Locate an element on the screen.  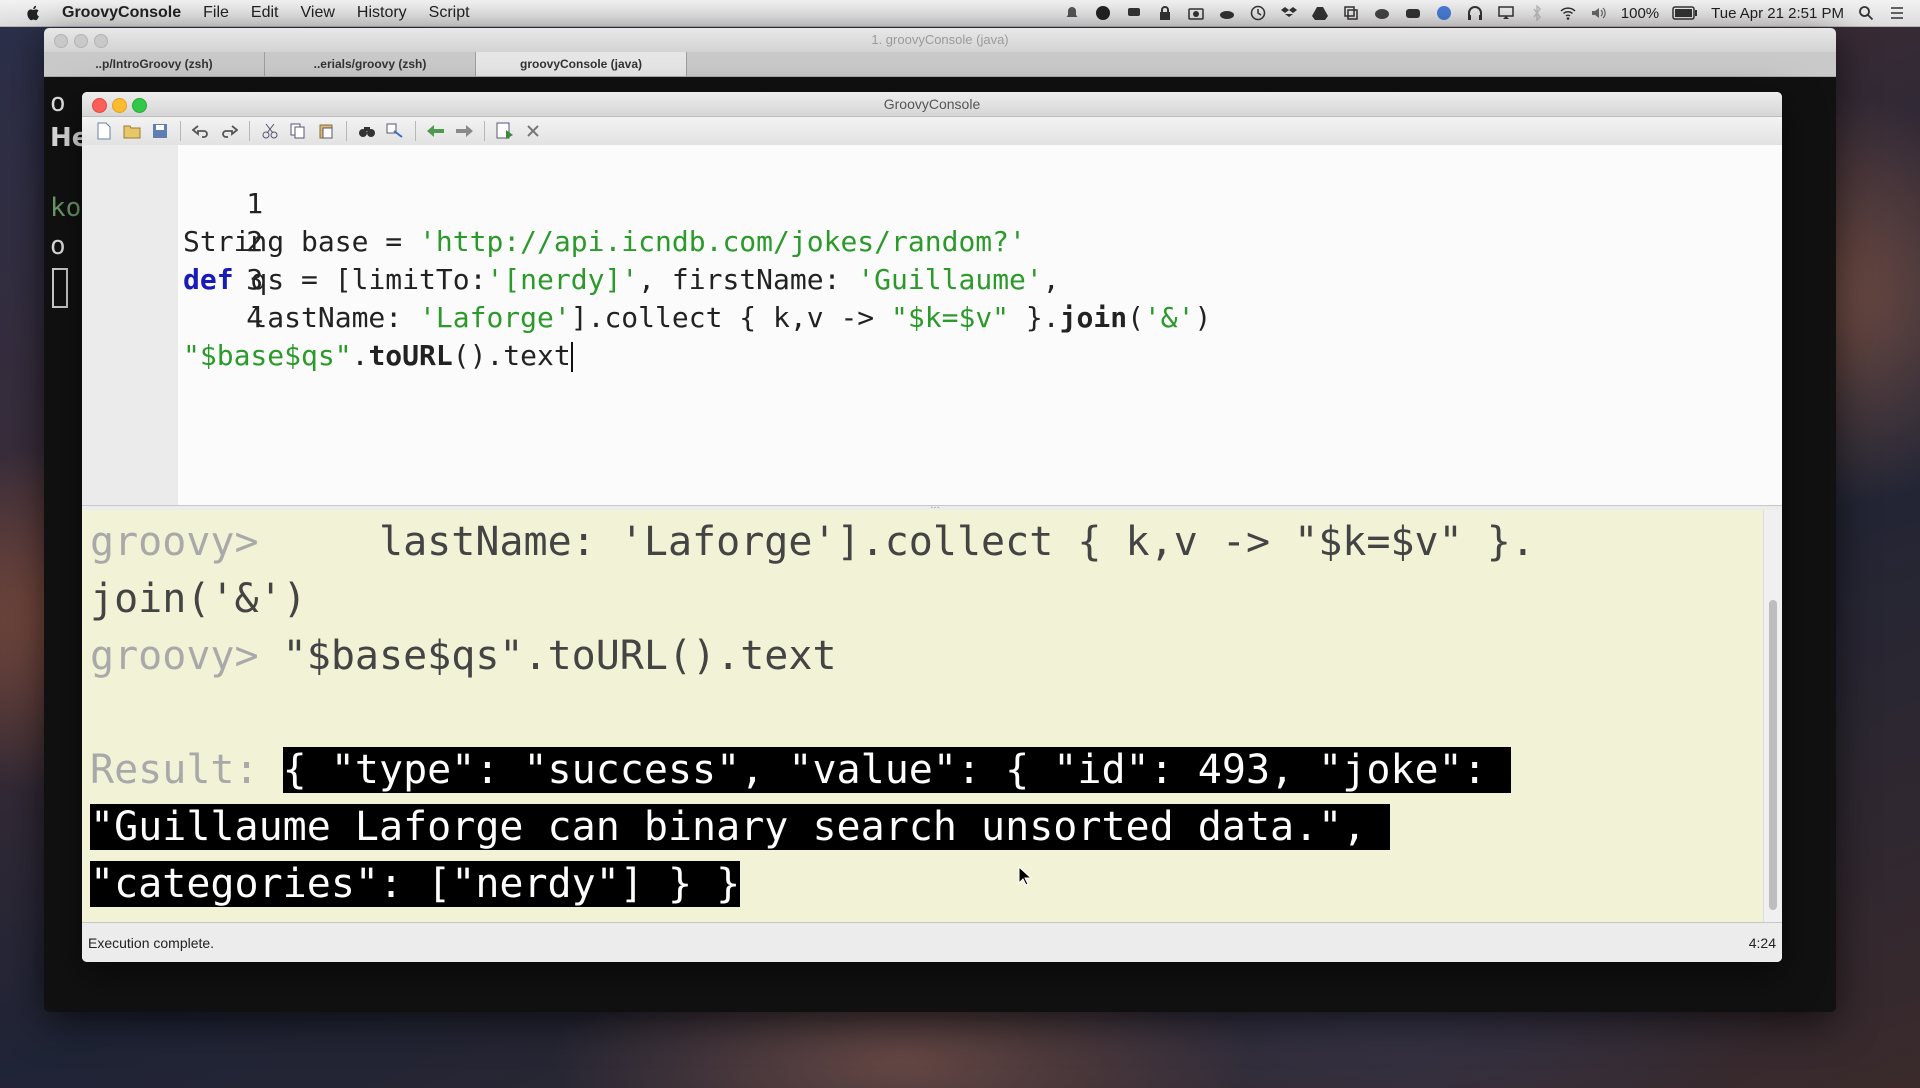
zoom-button is located at coordinates (139, 105).